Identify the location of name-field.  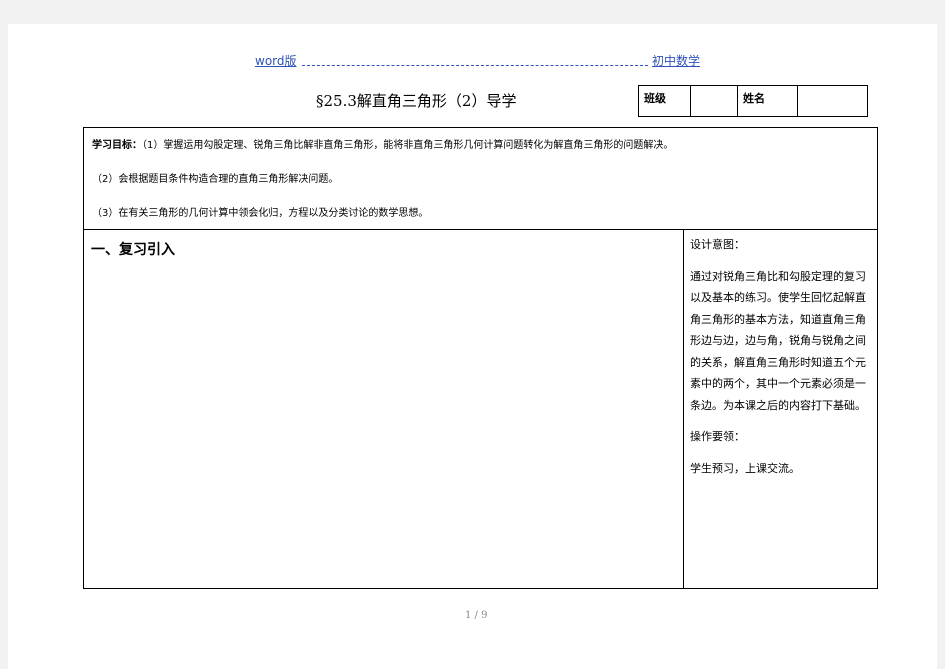
(832, 101).